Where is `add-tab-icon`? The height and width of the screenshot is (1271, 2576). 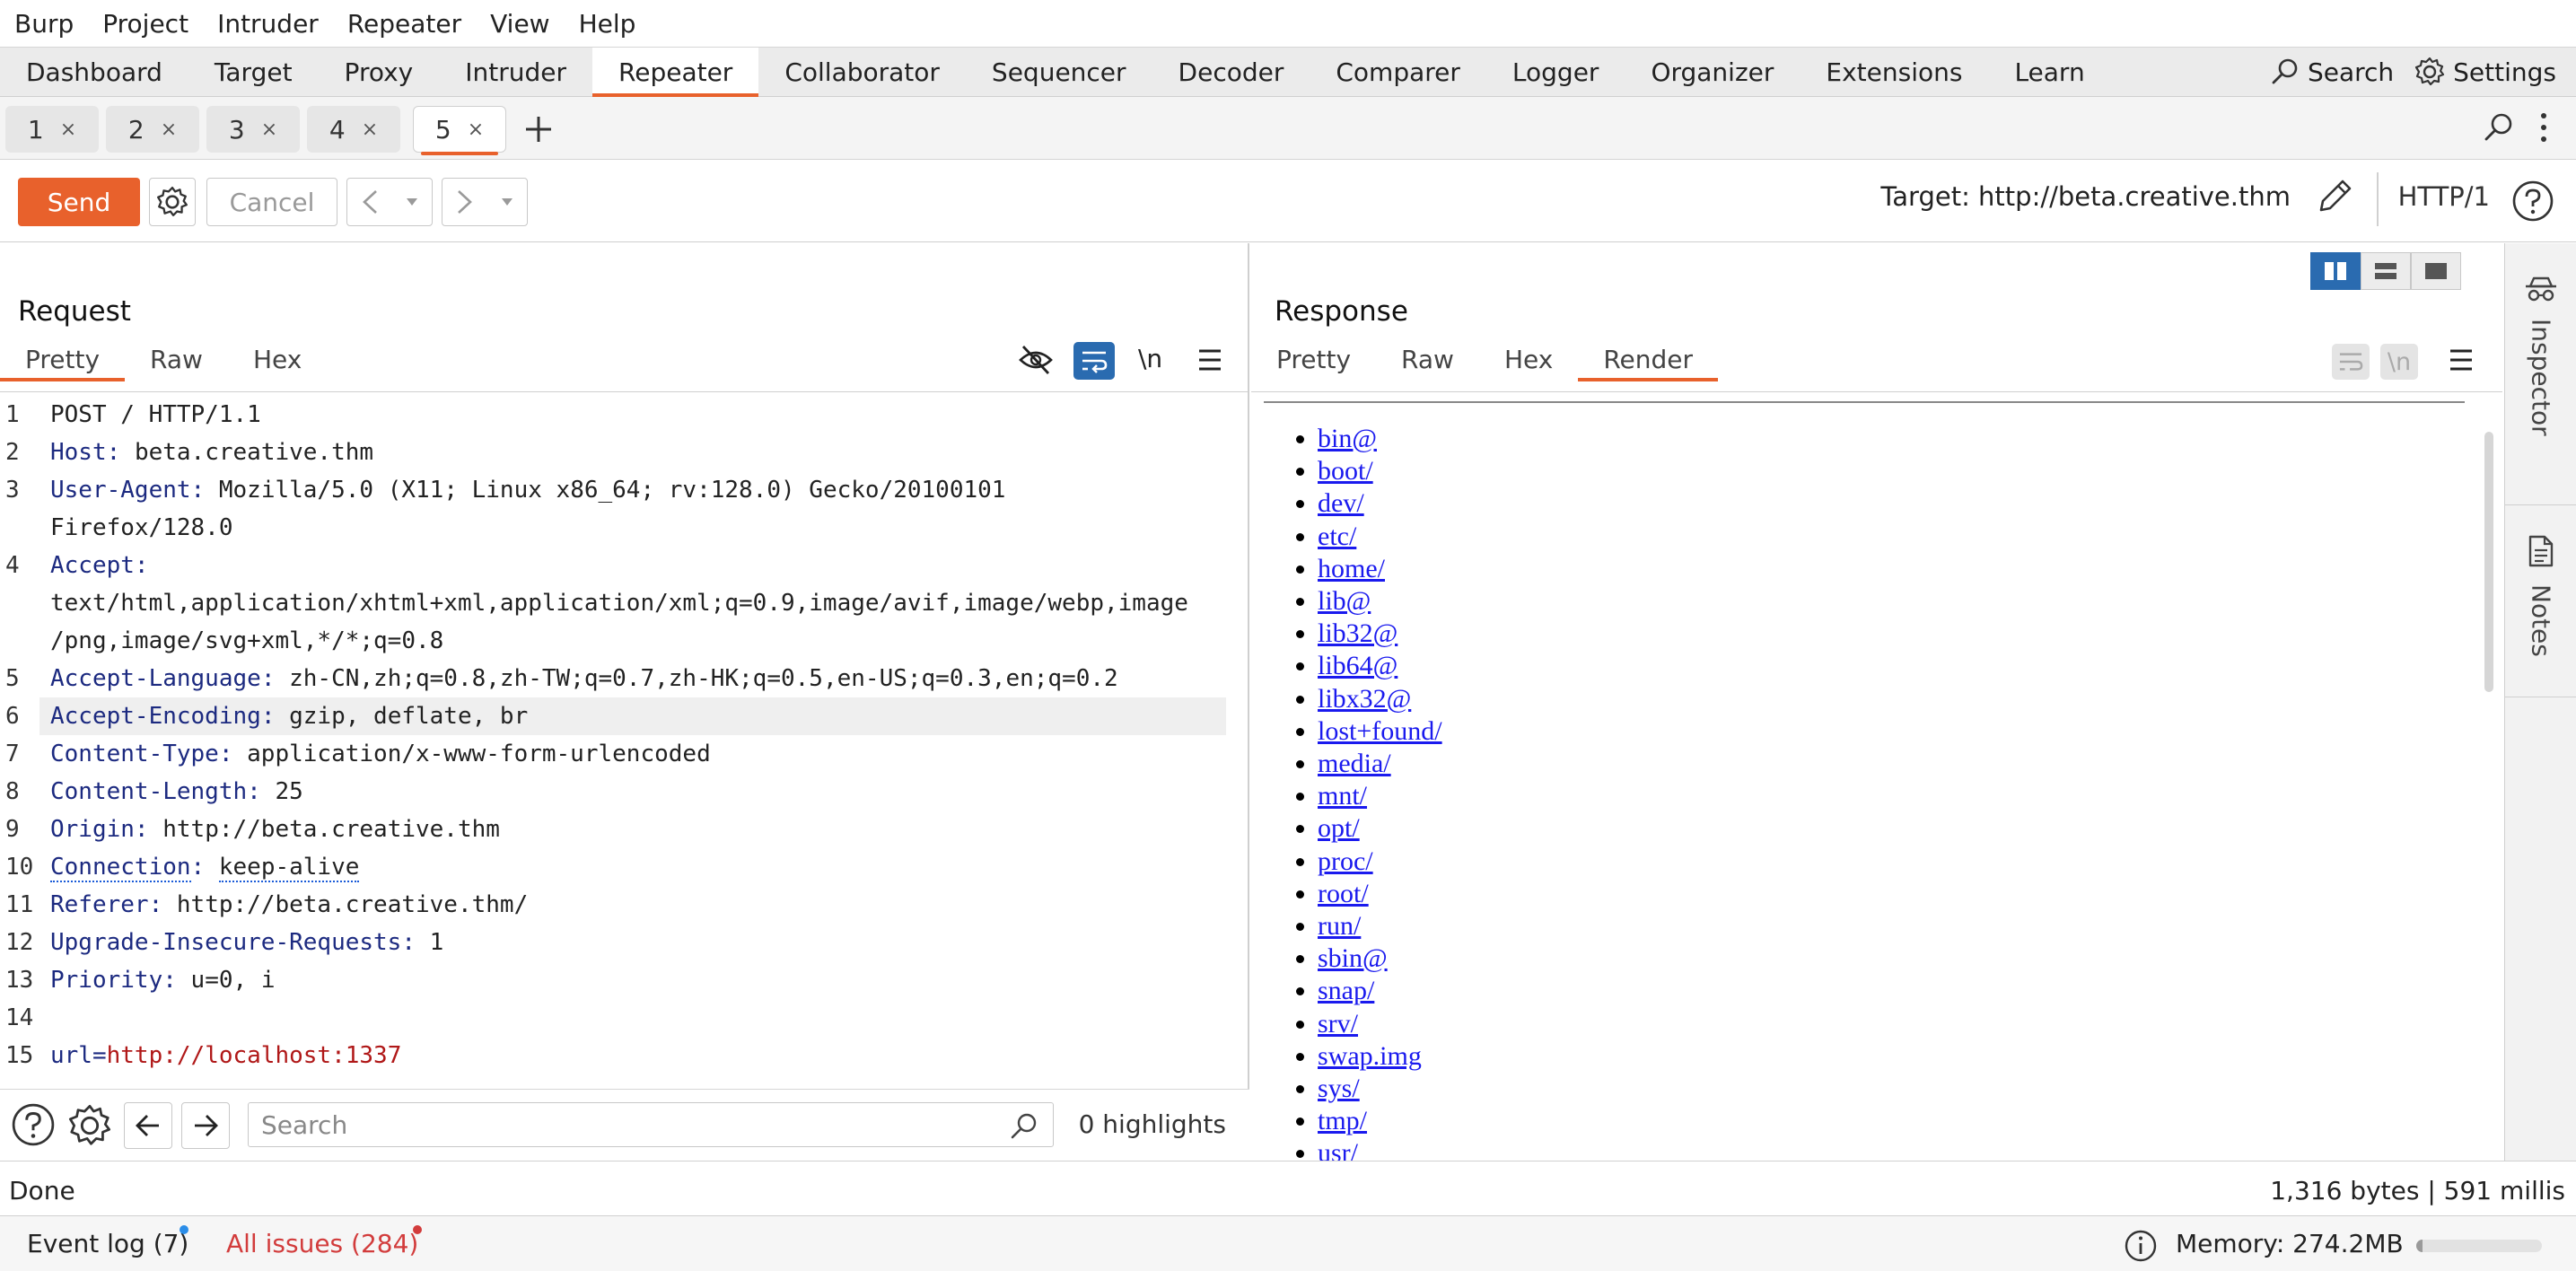 add-tab-icon is located at coordinates (538, 129).